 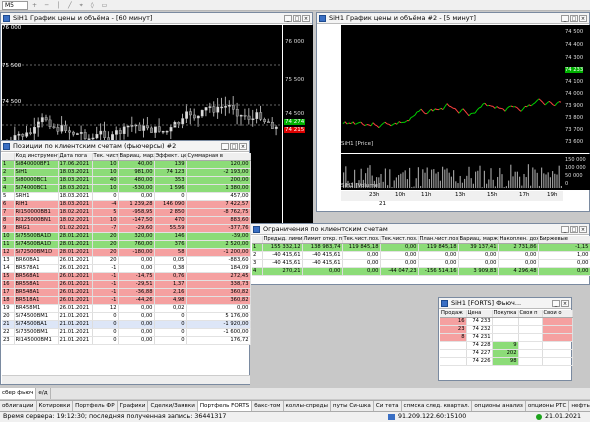 I want to click on workspace-tab: Си тета, so click(x=388, y=406).